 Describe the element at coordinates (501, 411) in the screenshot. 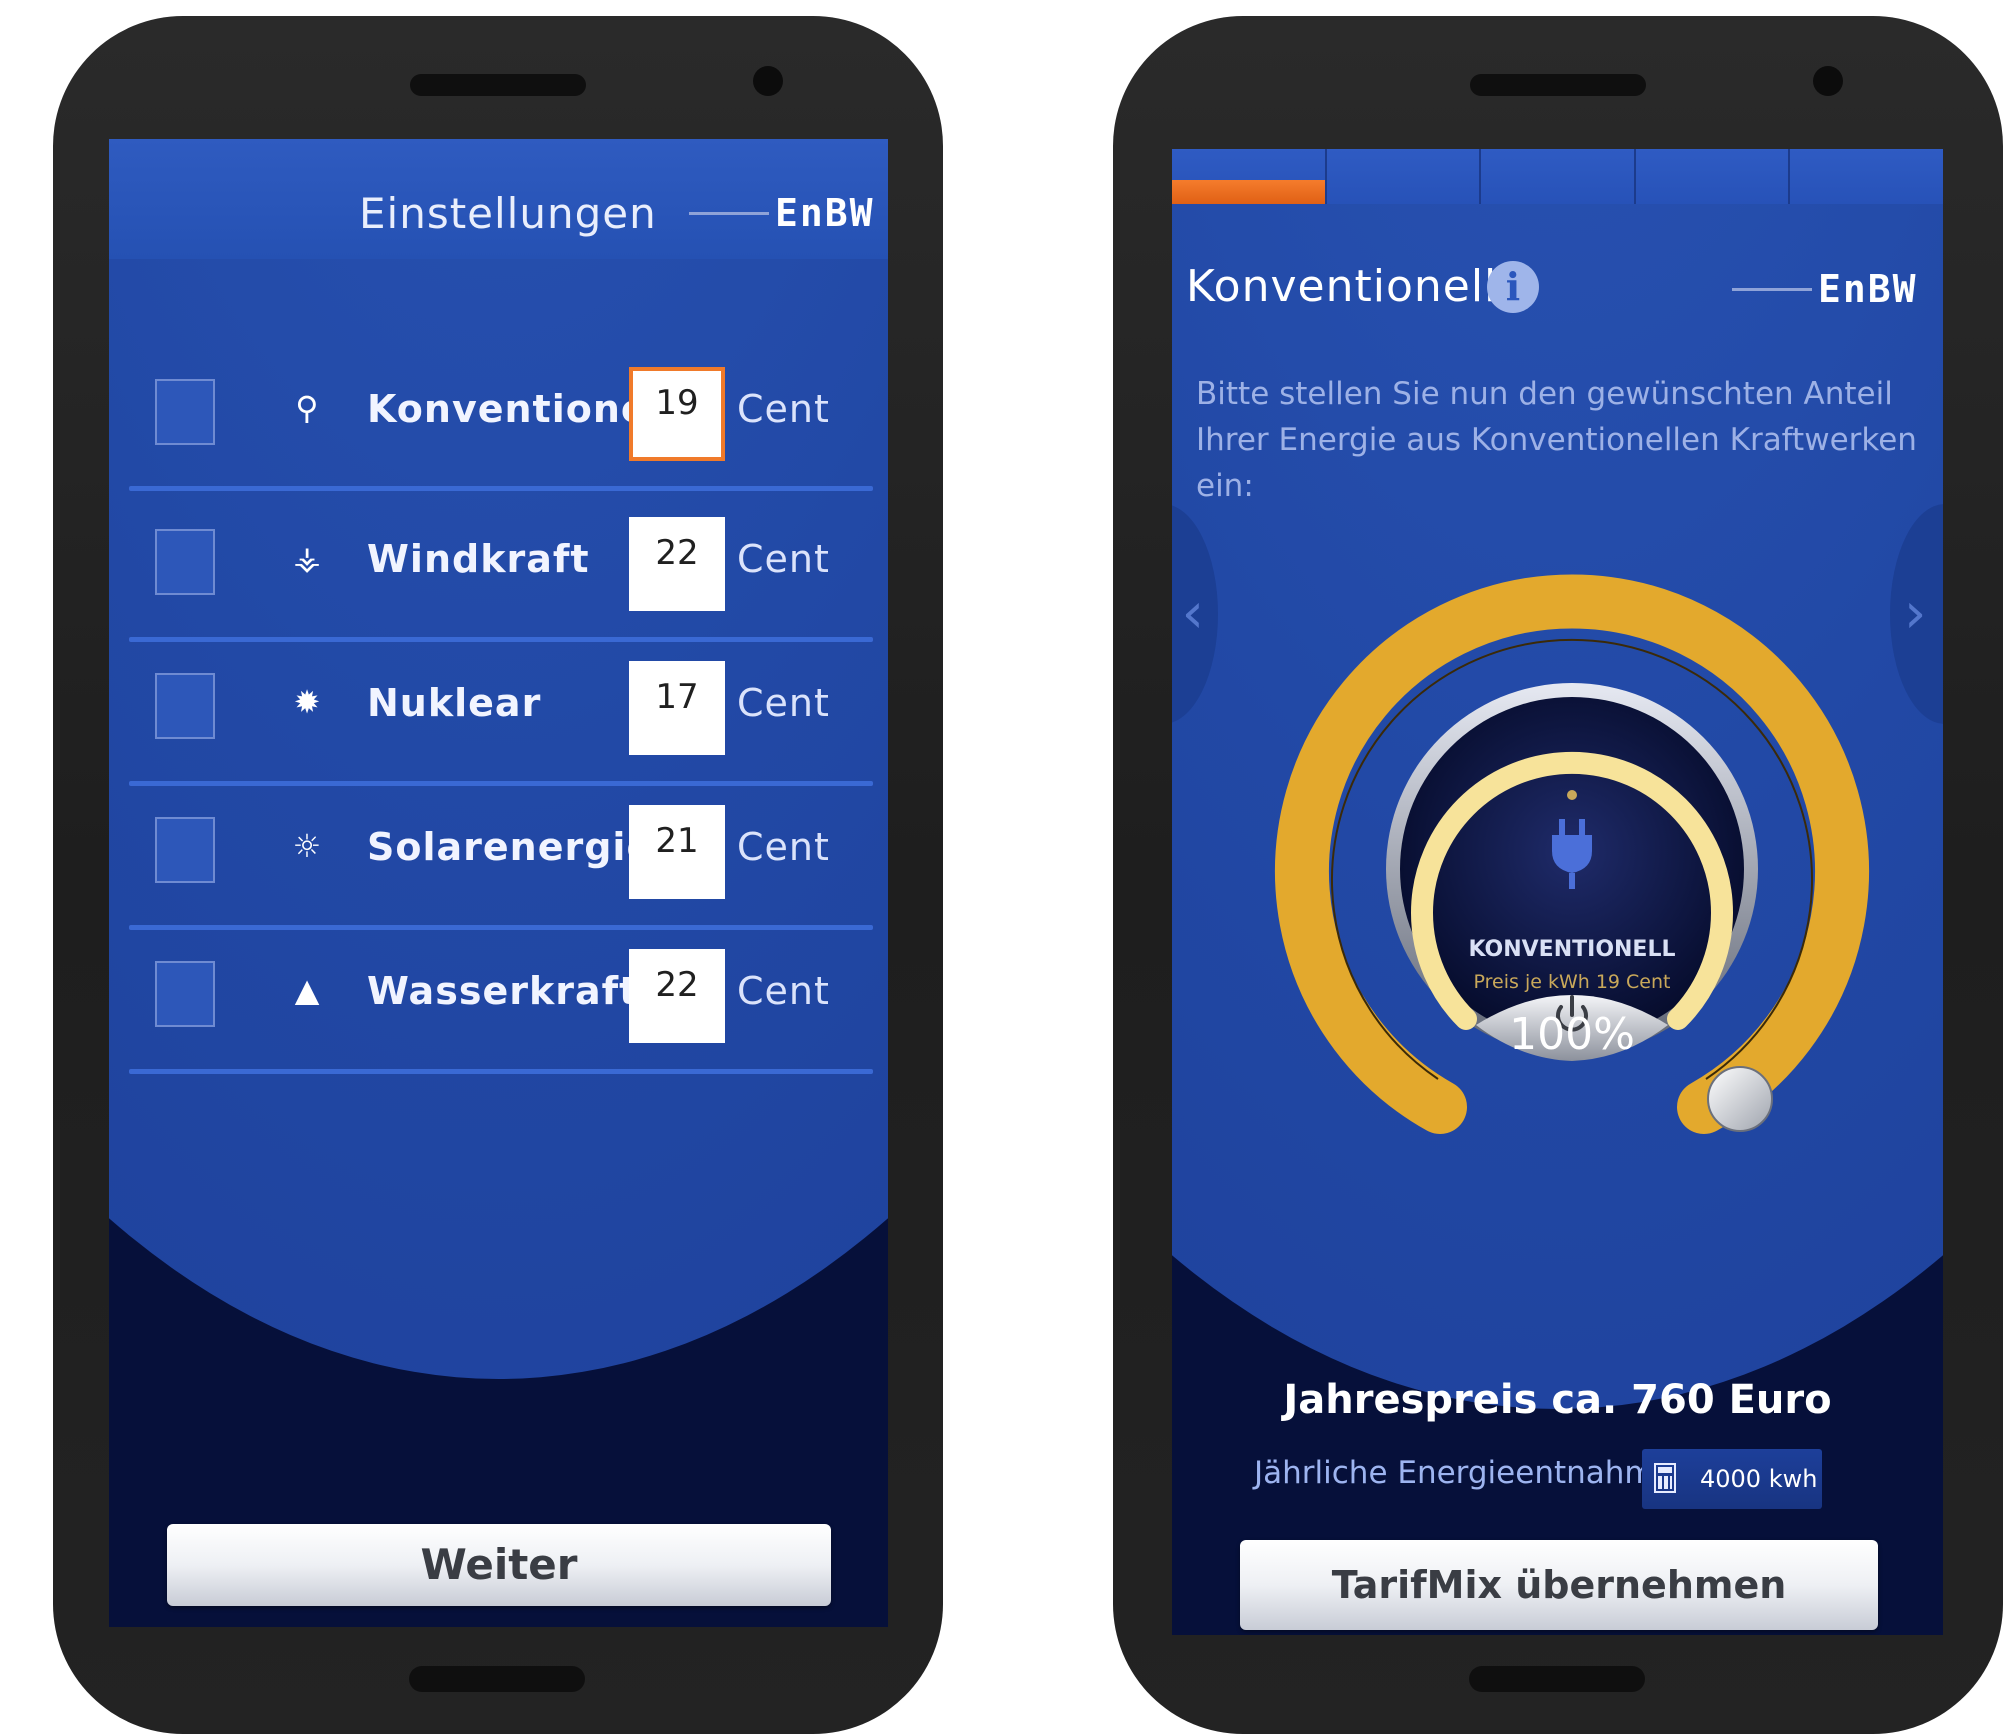

I see `list-item-konventionell: ⚲ Konventionell 19 Cent` at that location.